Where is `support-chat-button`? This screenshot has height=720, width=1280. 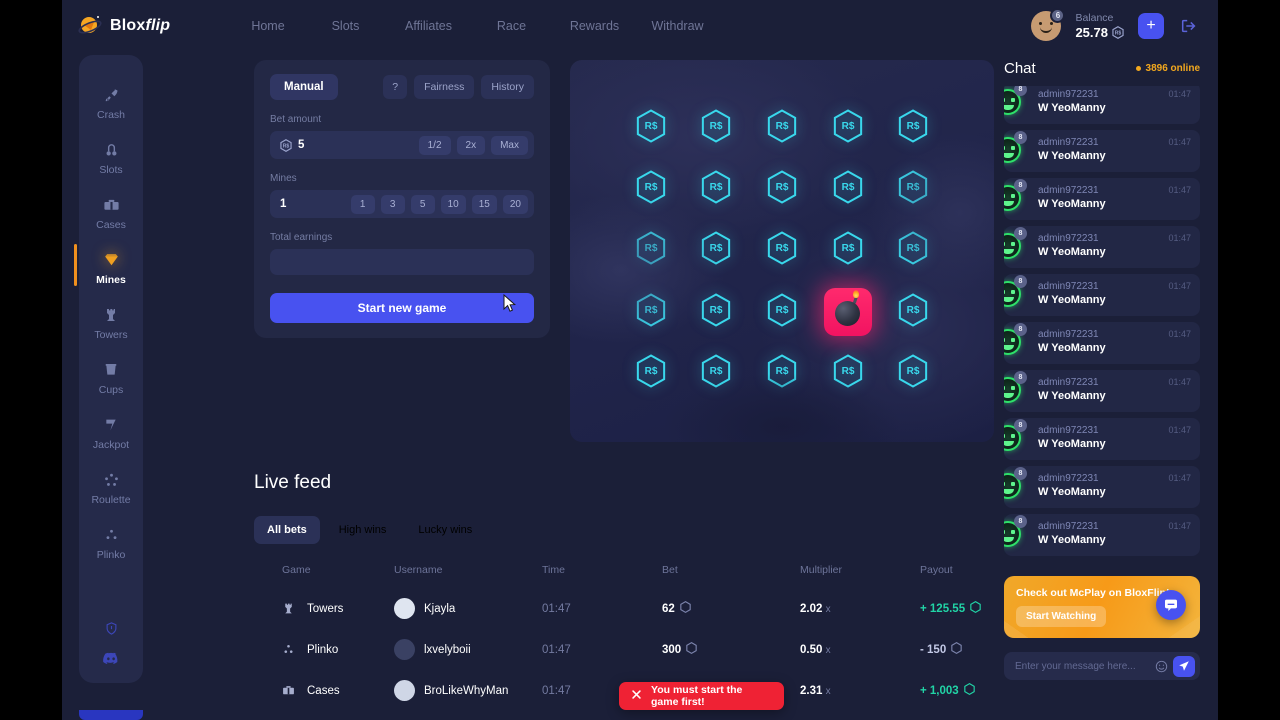 support-chat-button is located at coordinates (1171, 605).